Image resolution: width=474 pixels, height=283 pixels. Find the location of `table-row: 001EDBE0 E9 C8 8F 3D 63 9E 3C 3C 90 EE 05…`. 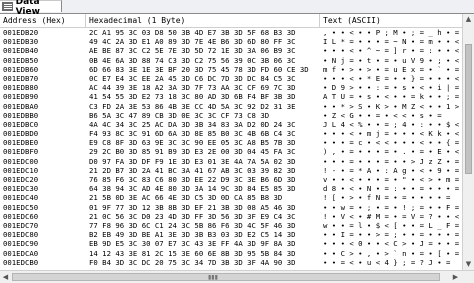

table-row: 001EDBE0 E9 C8 8F 3D 63 9E 3C 3C 90 EE 05… is located at coordinates (231, 142).